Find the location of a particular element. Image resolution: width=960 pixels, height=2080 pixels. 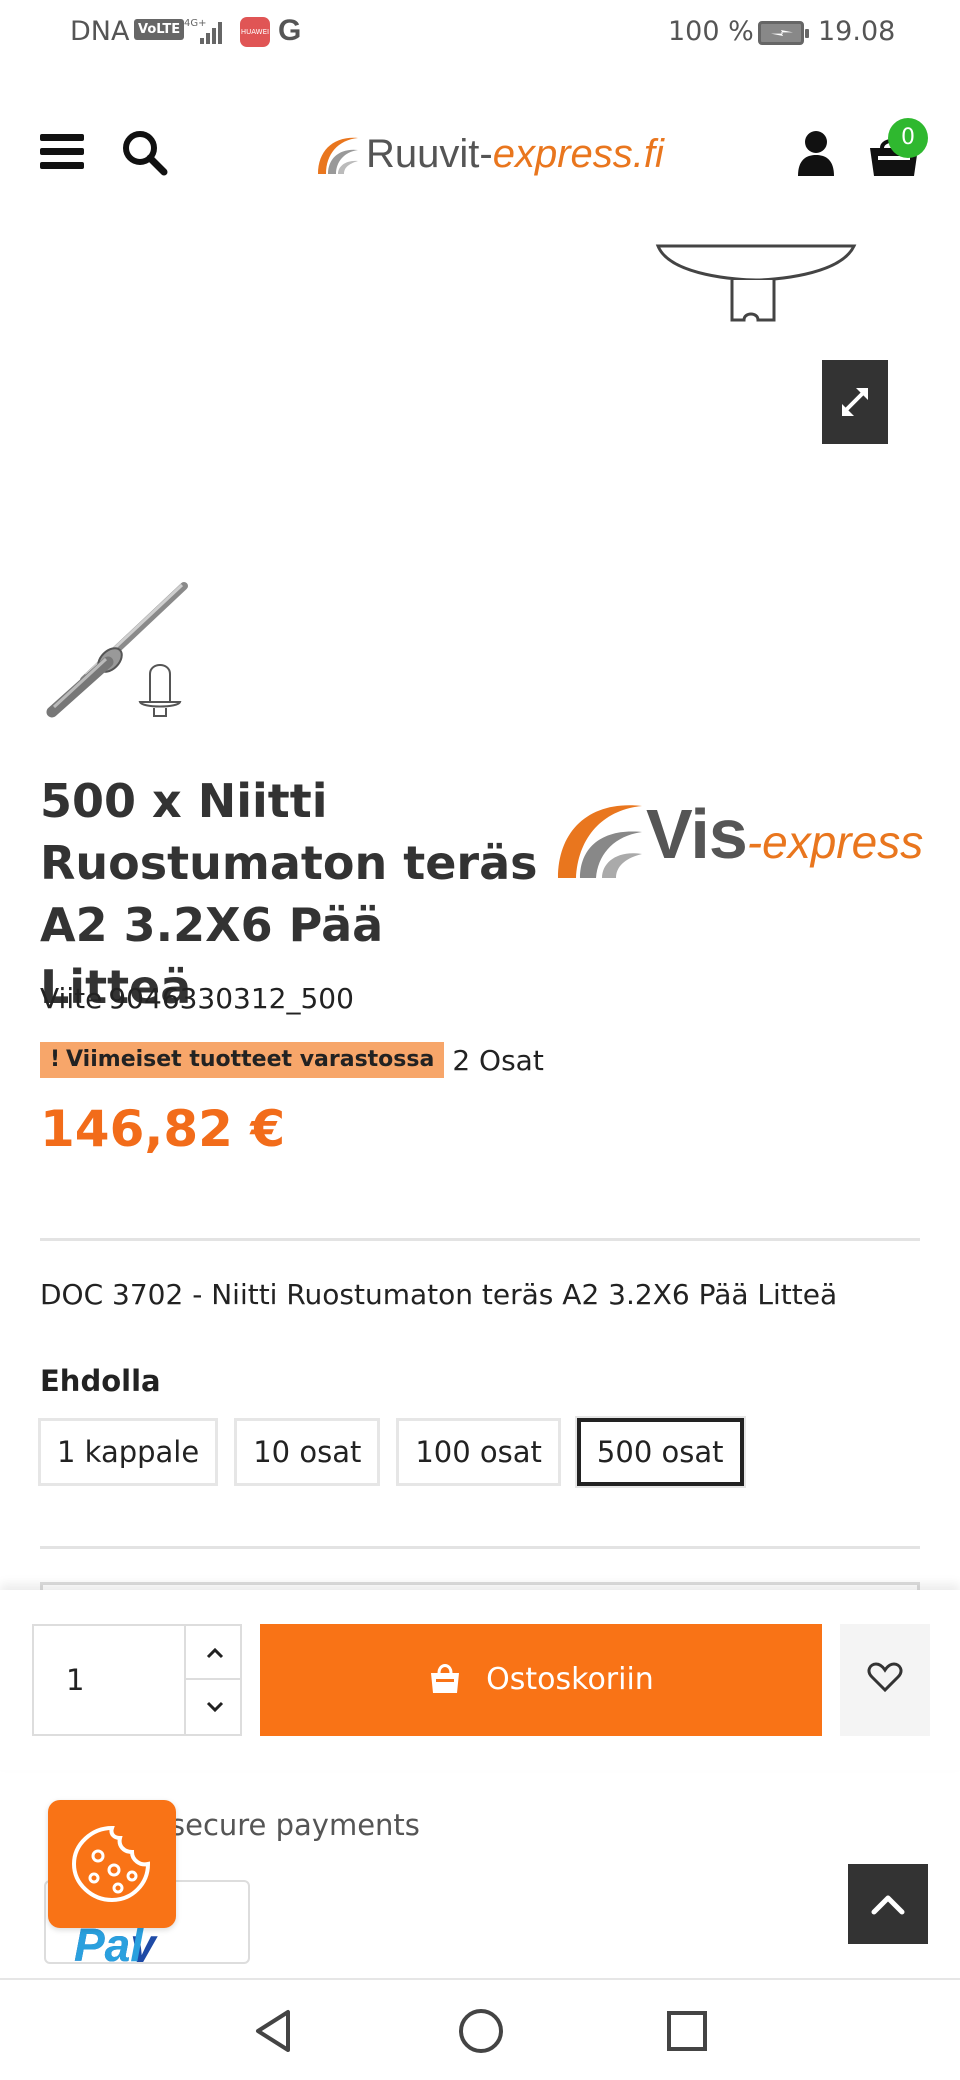

chevron-down-icon is located at coordinates (215, 1707).